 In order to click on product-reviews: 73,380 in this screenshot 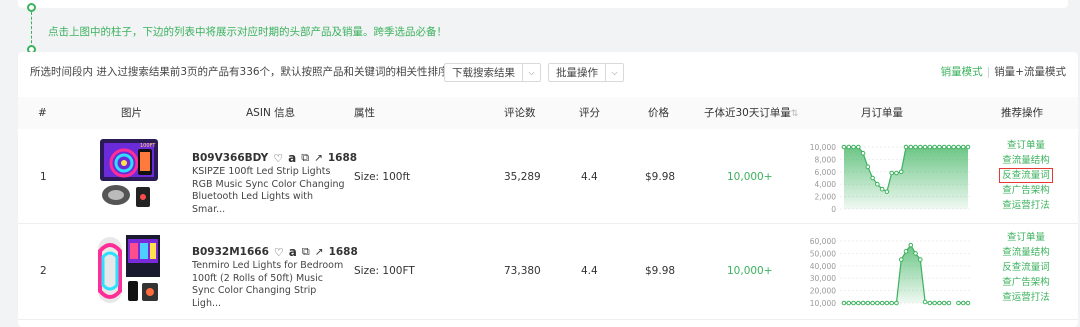, I will do `click(522, 271)`.